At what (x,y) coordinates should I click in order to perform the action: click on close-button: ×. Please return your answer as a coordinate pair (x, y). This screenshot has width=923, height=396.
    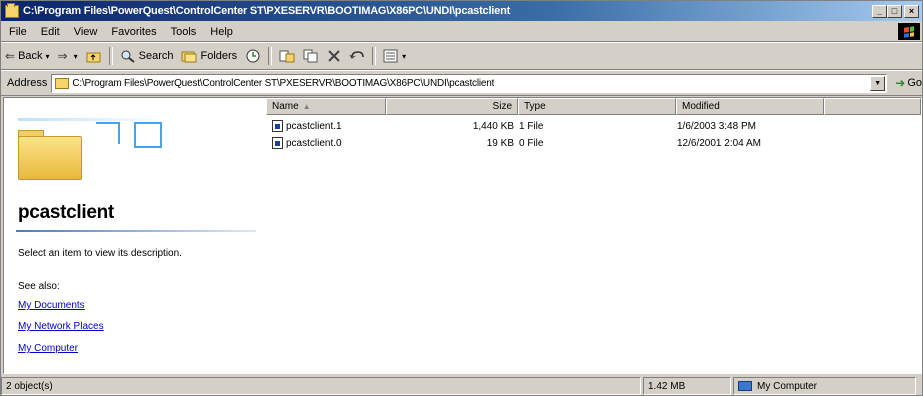
    Looking at the image, I should click on (911, 11).